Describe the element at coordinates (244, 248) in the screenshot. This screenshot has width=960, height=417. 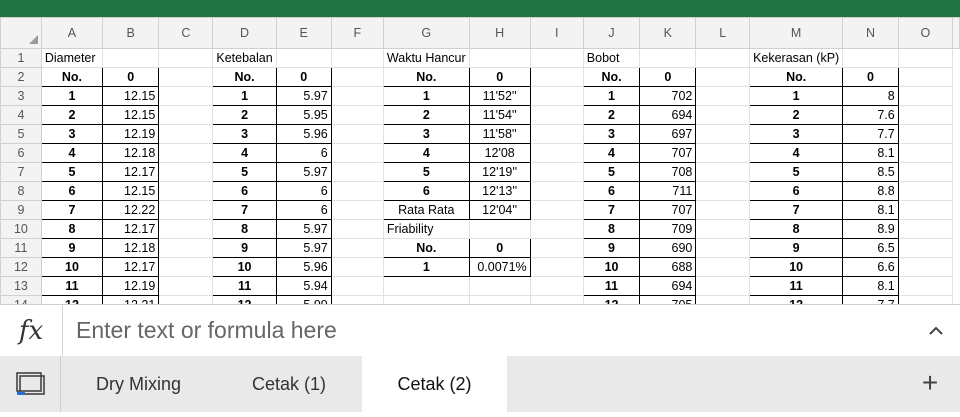
I see `ketebalan-row-no: 9` at that location.